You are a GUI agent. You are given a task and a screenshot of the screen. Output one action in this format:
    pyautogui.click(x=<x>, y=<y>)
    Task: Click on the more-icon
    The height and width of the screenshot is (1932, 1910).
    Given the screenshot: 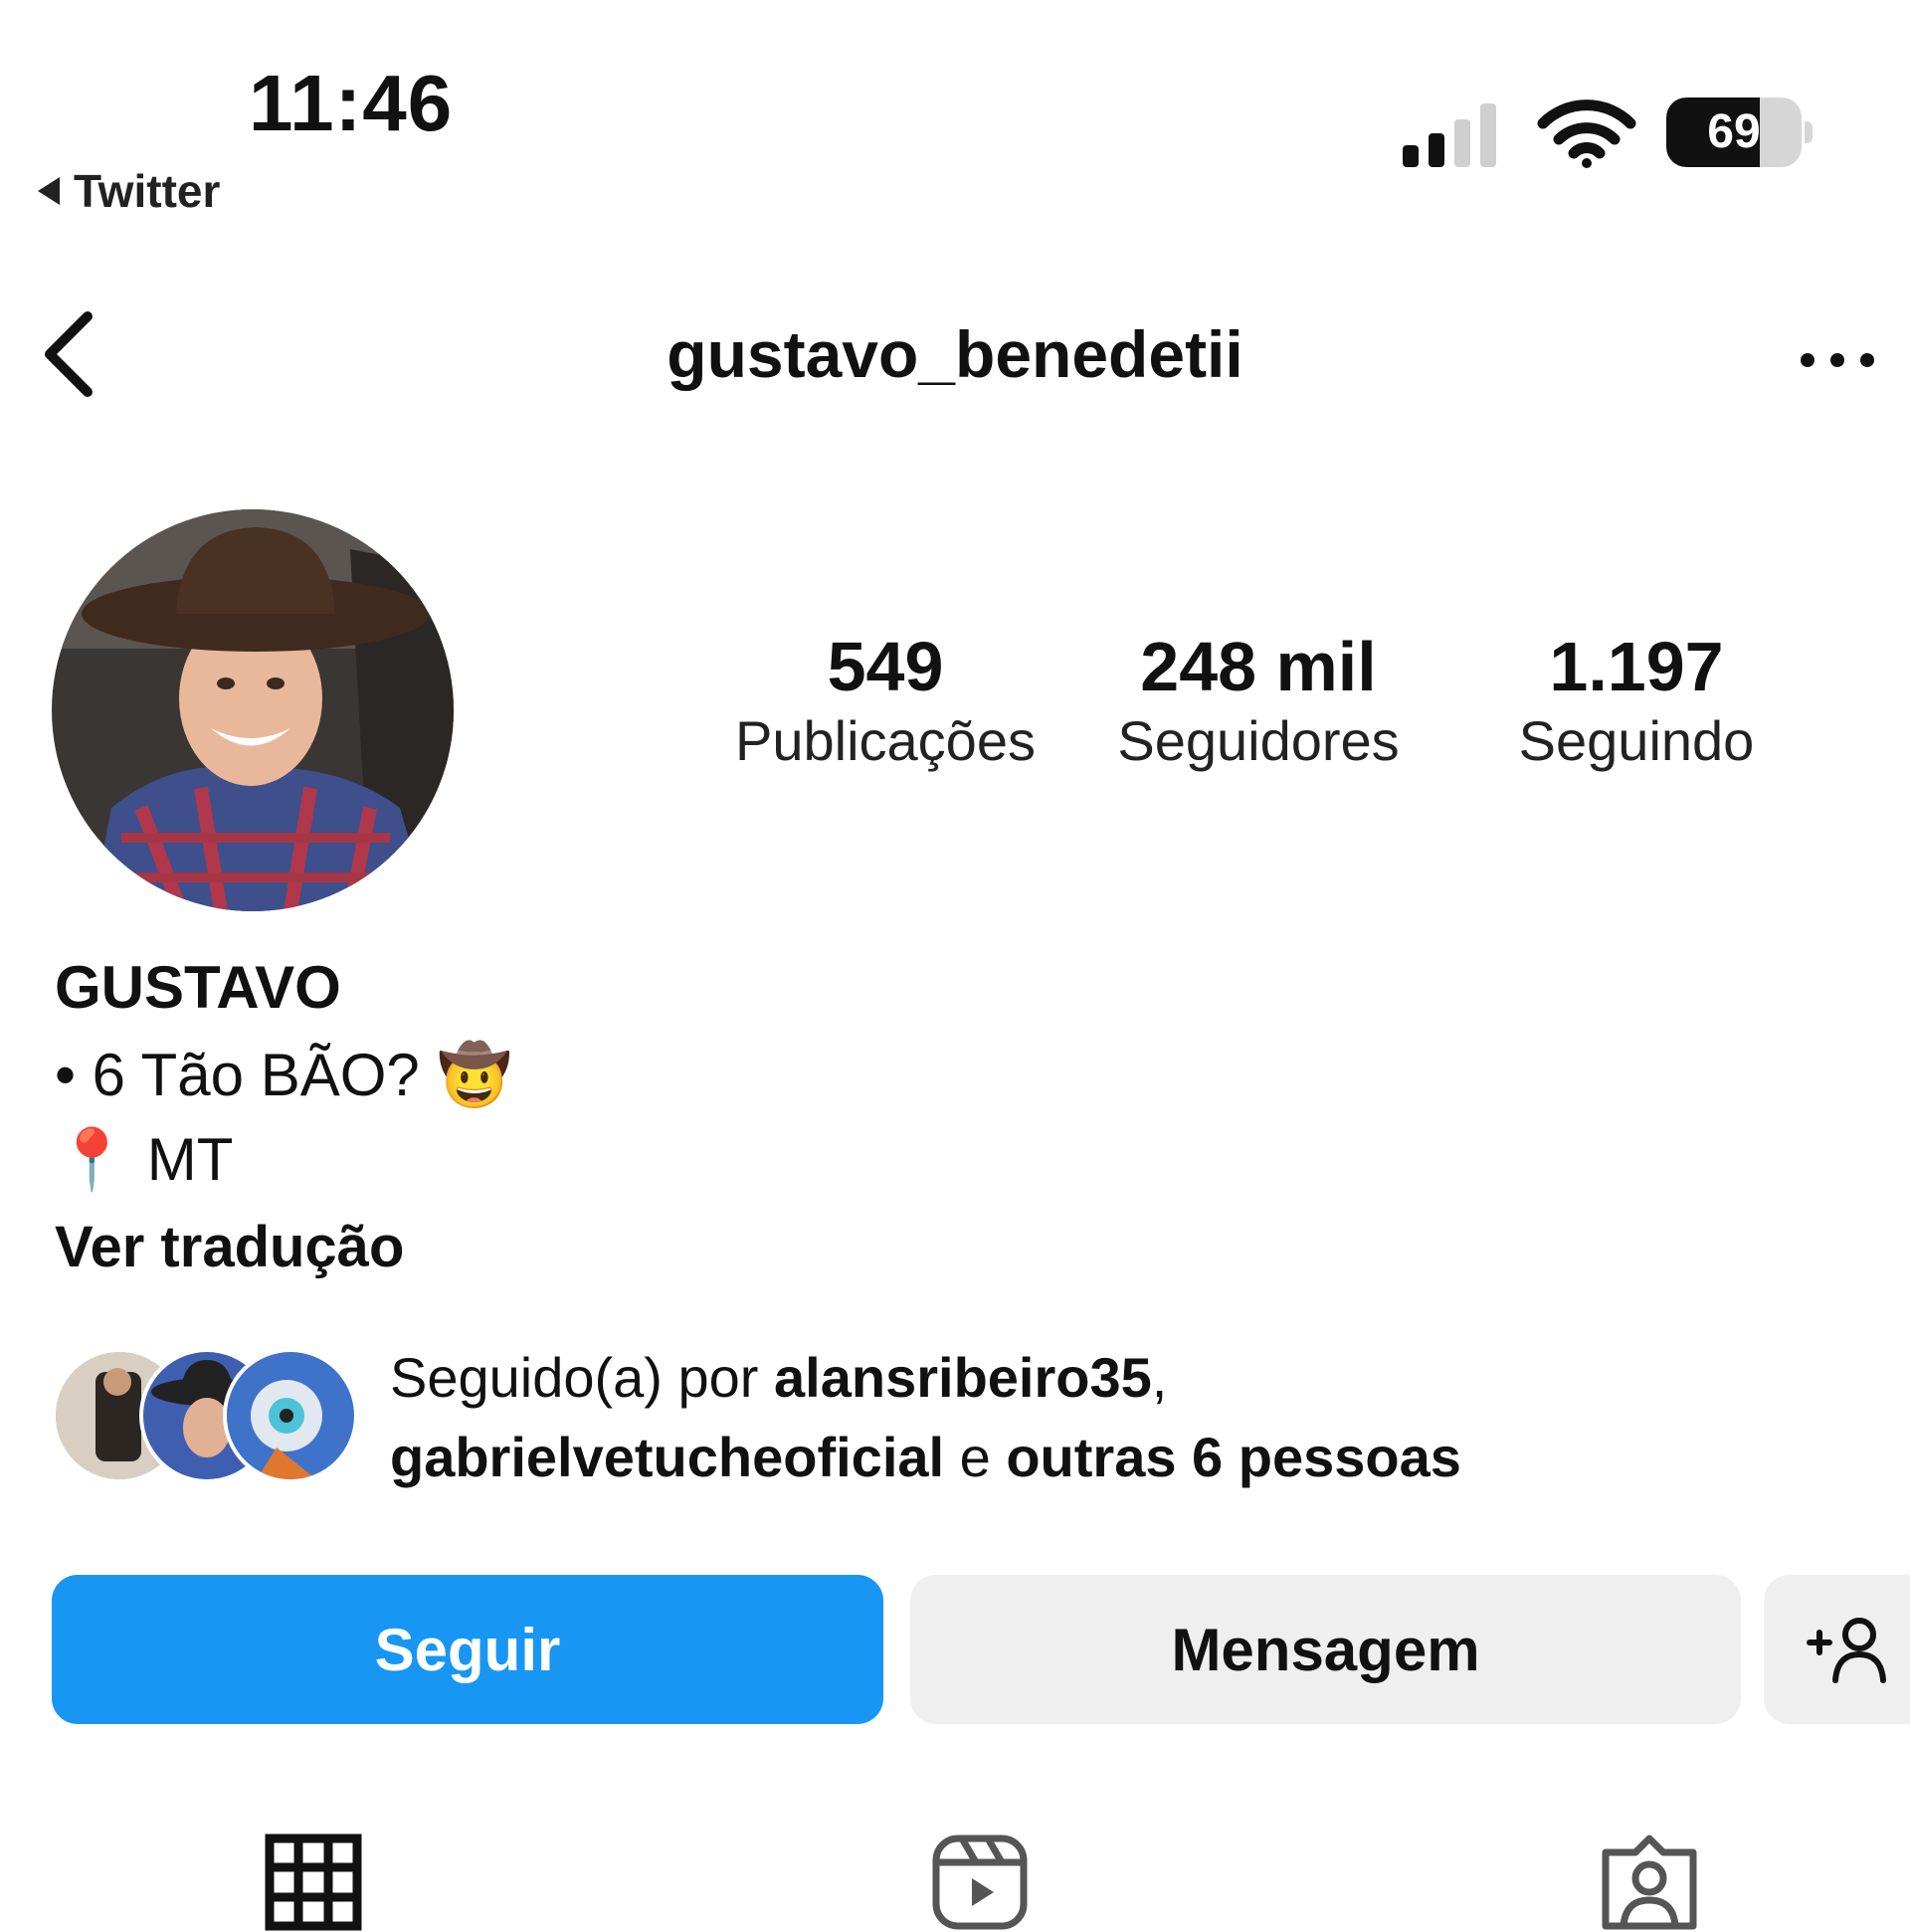 What is the action you would take?
    pyautogui.click(x=1837, y=360)
    